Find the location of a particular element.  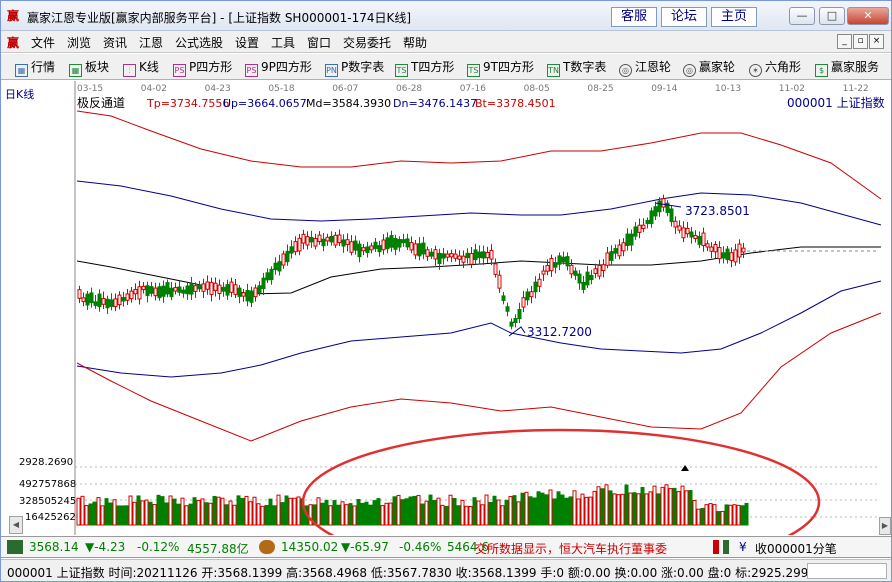

menu-window: 窗口 is located at coordinates (319, 42).